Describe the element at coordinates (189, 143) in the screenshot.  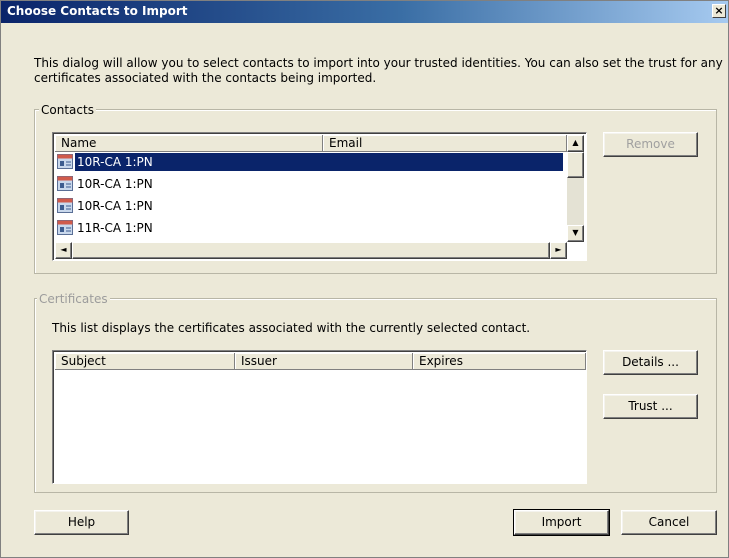
I see `column-header-name: Name` at that location.